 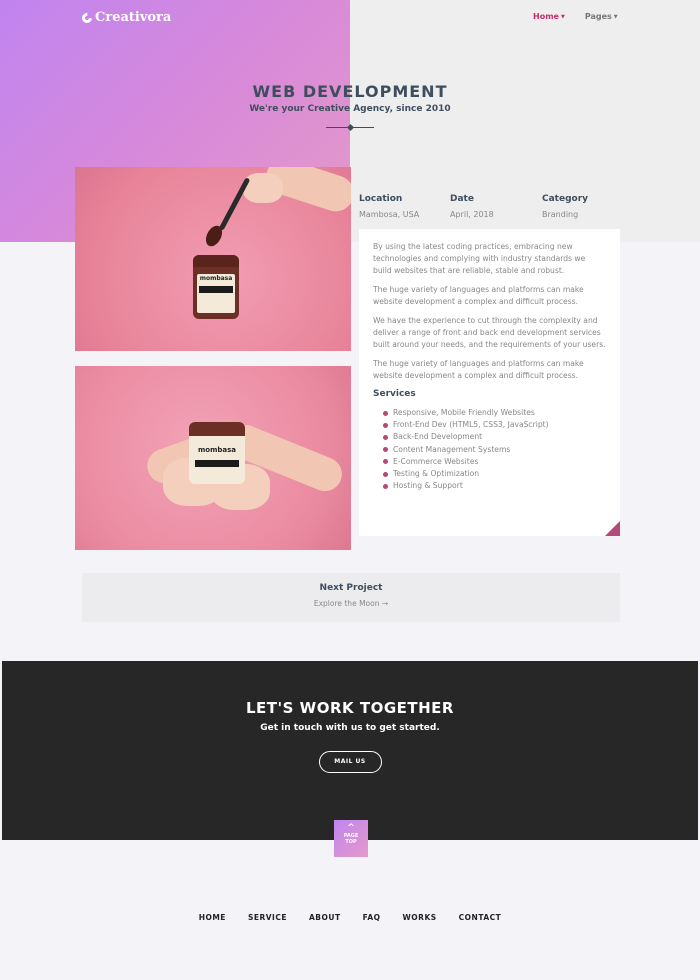 What do you see at coordinates (350, 762) in the screenshot?
I see `mail-us-button: MAIL US` at bounding box center [350, 762].